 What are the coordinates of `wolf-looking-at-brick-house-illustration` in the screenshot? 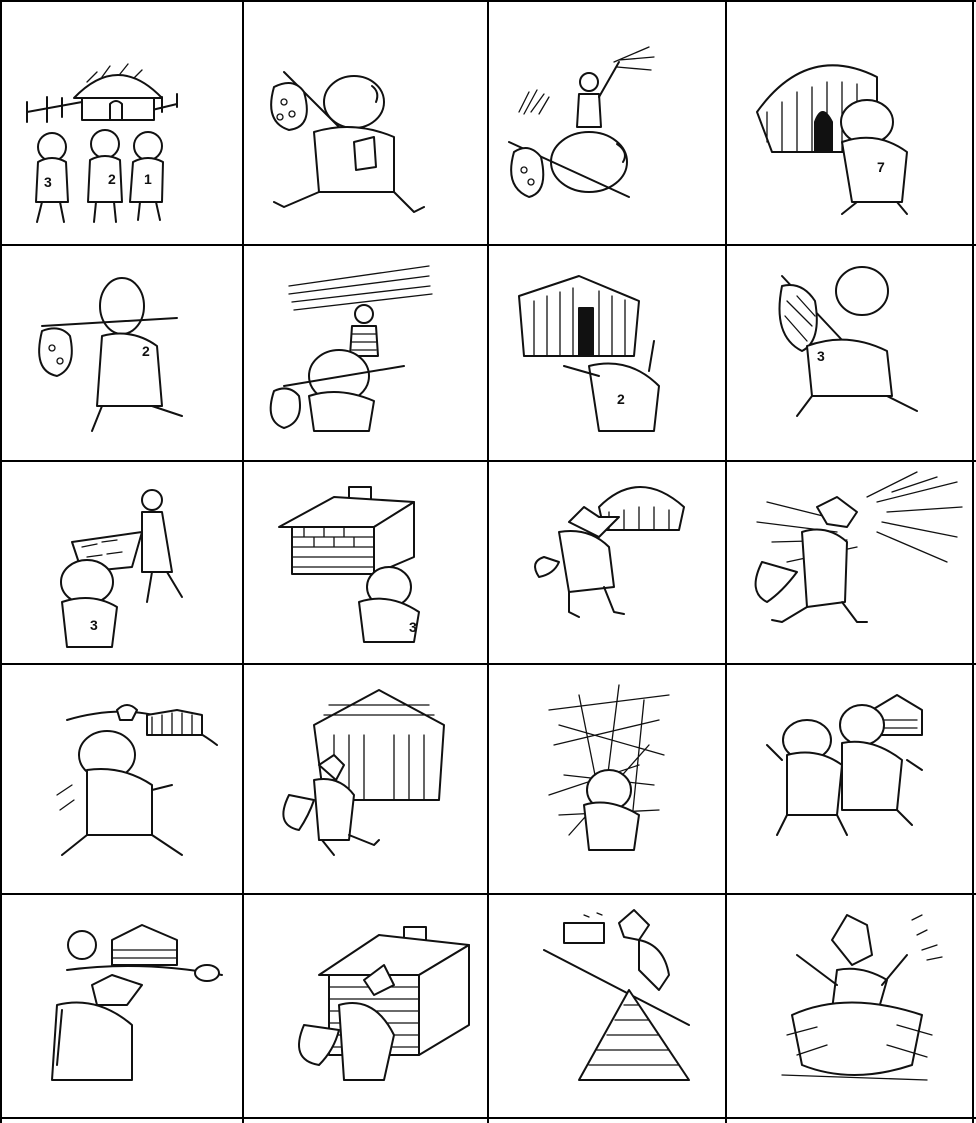 It's located at (137, 1002).